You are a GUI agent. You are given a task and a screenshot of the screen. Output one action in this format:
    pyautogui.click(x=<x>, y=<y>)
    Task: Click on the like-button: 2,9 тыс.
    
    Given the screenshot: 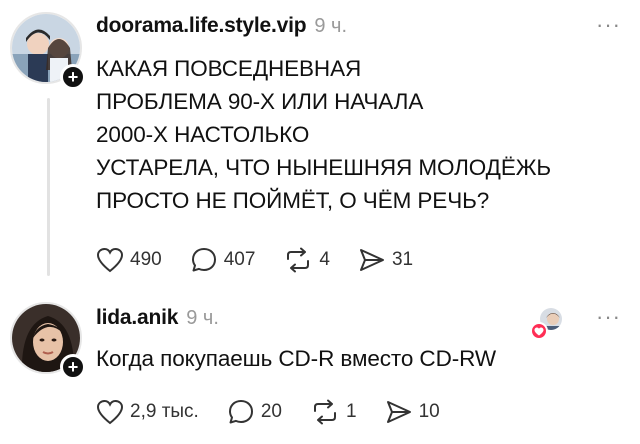 What is the action you would take?
    pyautogui.click(x=147, y=412)
    